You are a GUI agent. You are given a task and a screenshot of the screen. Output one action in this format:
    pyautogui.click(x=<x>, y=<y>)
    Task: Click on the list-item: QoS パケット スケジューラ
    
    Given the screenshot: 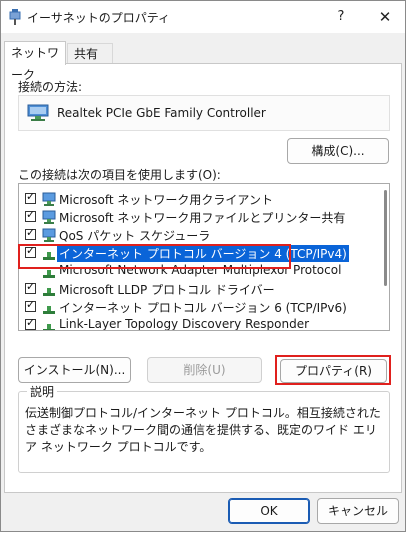 What is the action you would take?
    pyautogui.click(x=197, y=235)
    